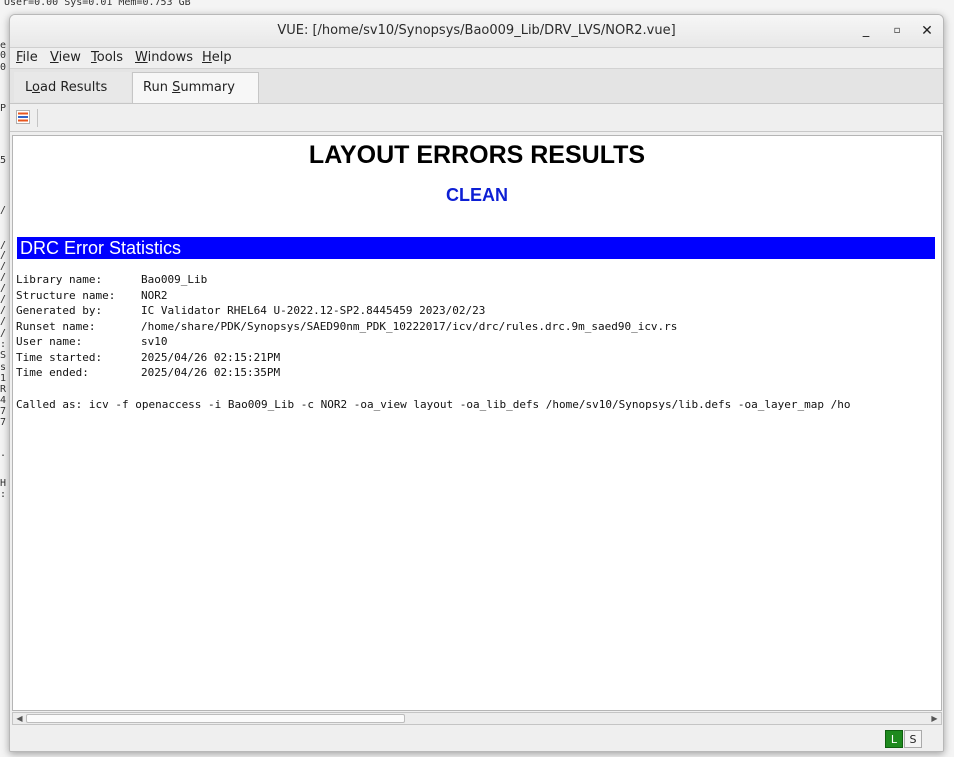 This screenshot has height=757, width=954. I want to click on minimize-button: _, so click(866, 31).